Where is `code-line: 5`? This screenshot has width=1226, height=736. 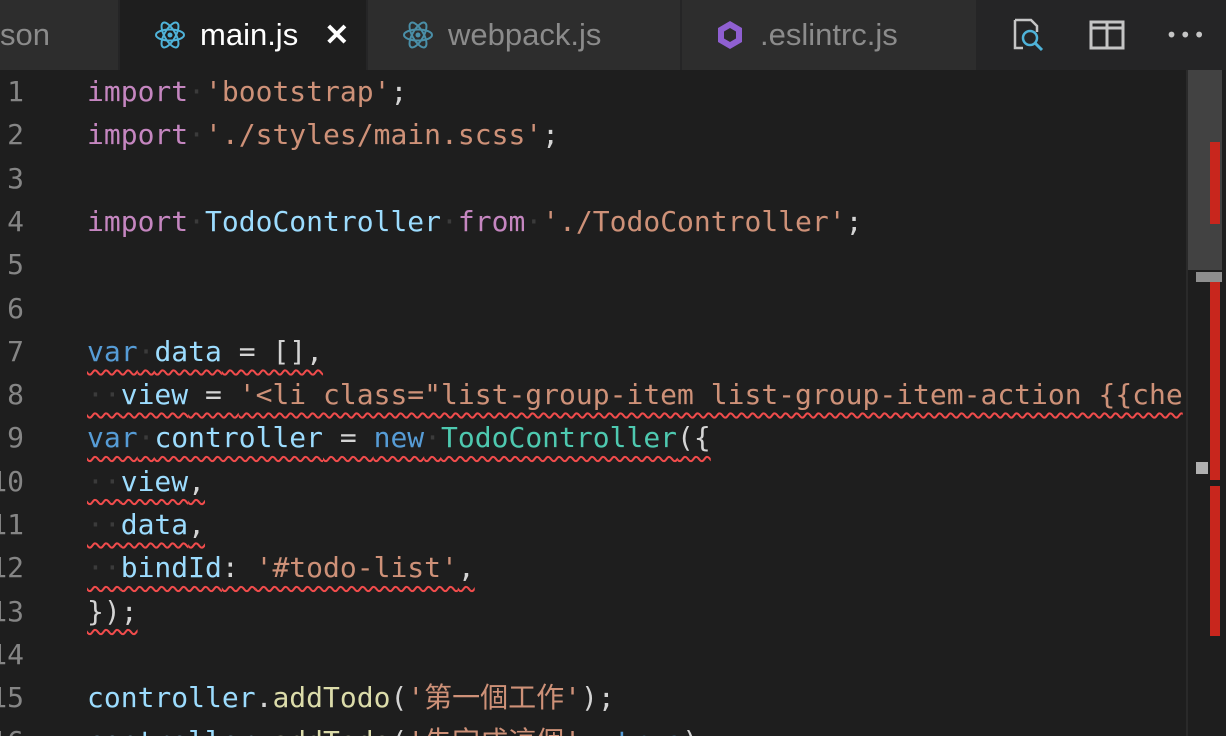
code-line: 5 is located at coordinates (593, 264).